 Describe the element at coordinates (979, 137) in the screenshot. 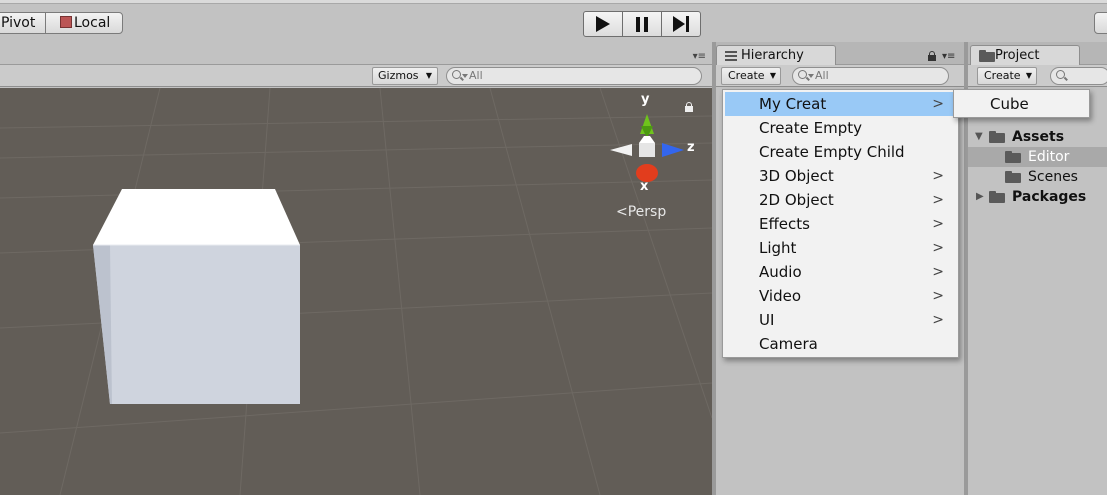

I see `expand-arrow-icon: ▼` at that location.